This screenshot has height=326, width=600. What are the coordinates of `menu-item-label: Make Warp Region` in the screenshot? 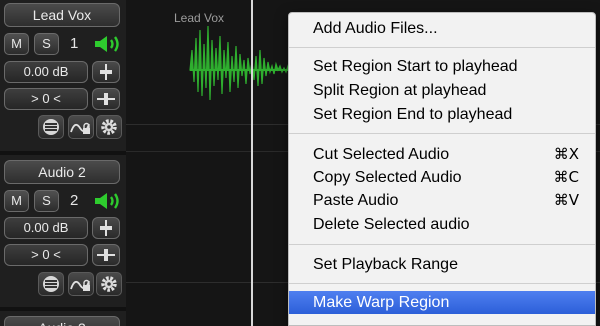 It's located at (381, 302).